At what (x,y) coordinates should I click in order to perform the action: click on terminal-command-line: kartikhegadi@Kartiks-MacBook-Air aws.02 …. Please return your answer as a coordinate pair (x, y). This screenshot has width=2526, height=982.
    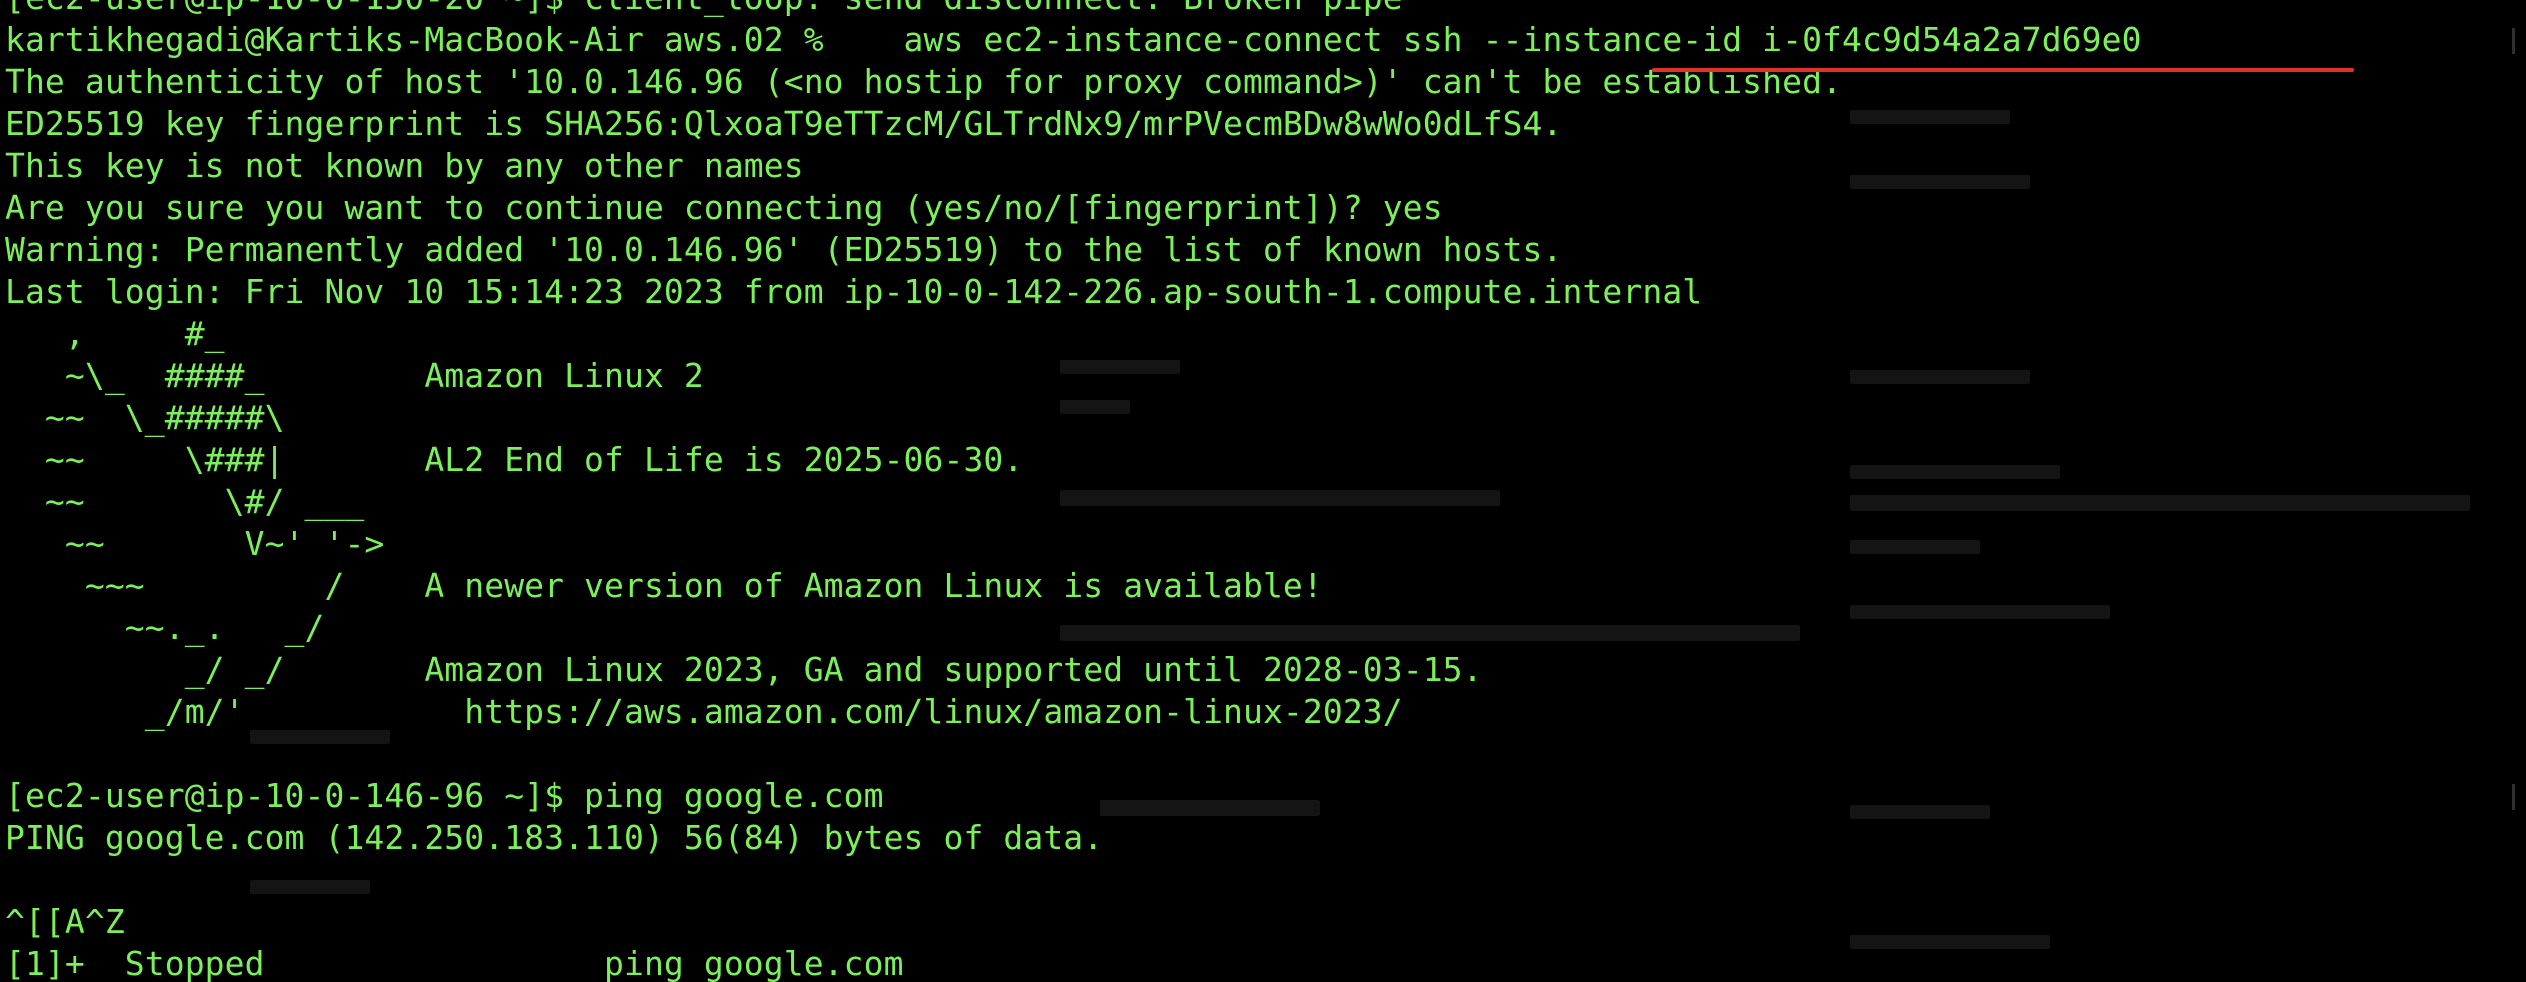
    Looking at the image, I should click on (1073, 39).